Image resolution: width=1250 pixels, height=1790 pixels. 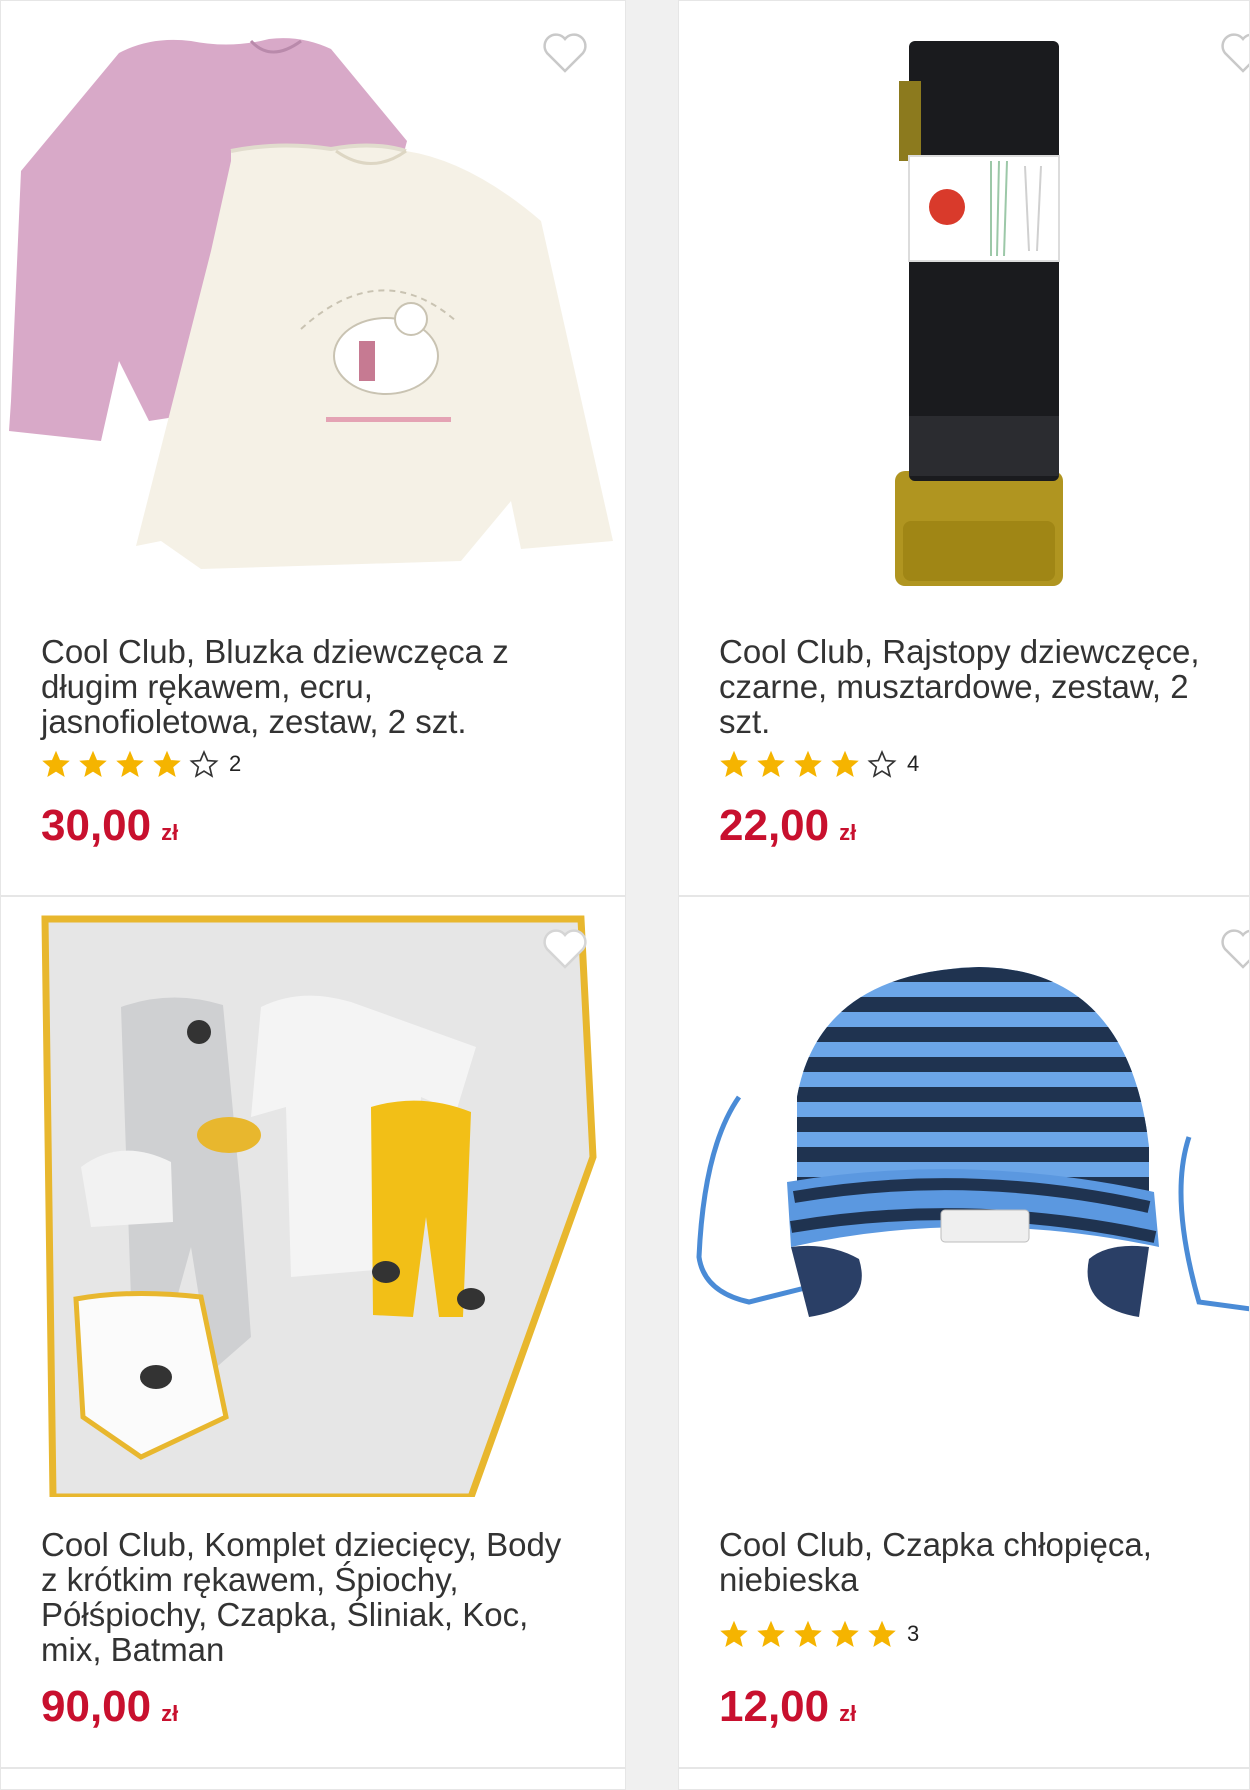 I want to click on rating-count: 2, so click(x=235, y=763).